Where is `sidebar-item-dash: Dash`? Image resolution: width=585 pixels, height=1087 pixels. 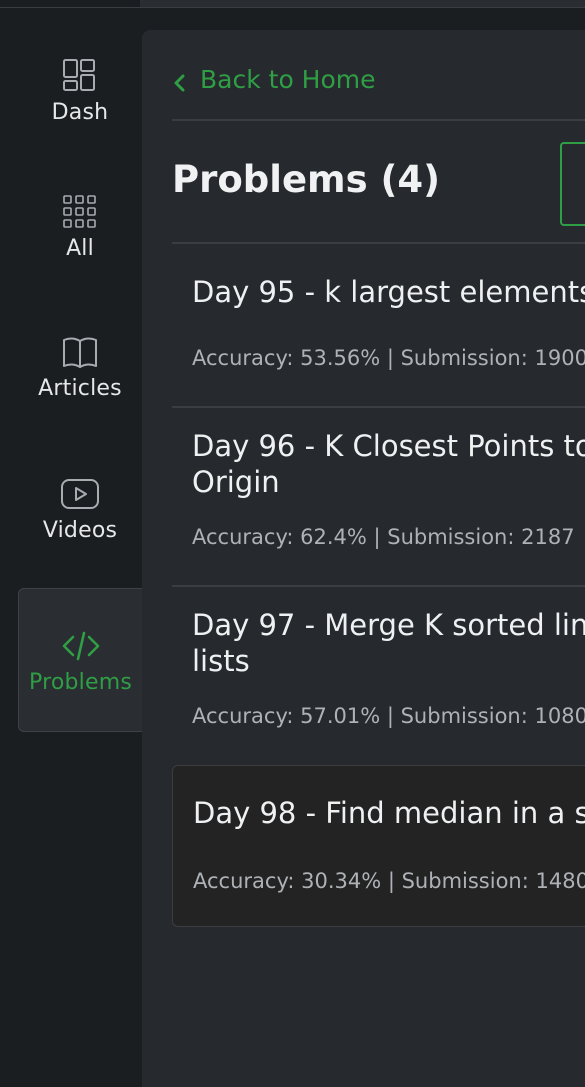
sidebar-item-dash: Dash is located at coordinates (80, 90).